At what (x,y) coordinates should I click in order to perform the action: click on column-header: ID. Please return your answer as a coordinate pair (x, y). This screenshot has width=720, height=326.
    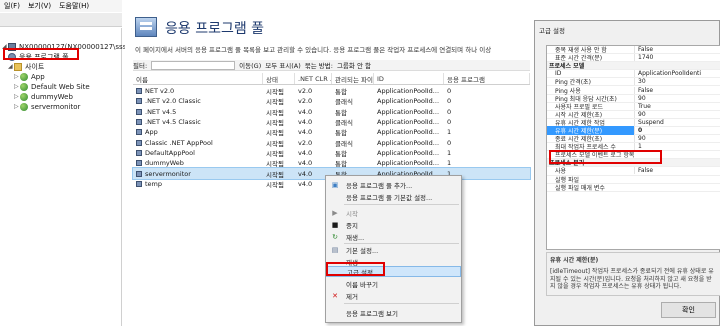
    Looking at the image, I should click on (409, 78).